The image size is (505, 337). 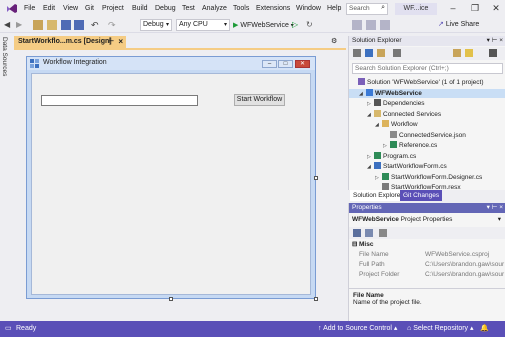 I want to click on home-icon, so click(x=369, y=53).